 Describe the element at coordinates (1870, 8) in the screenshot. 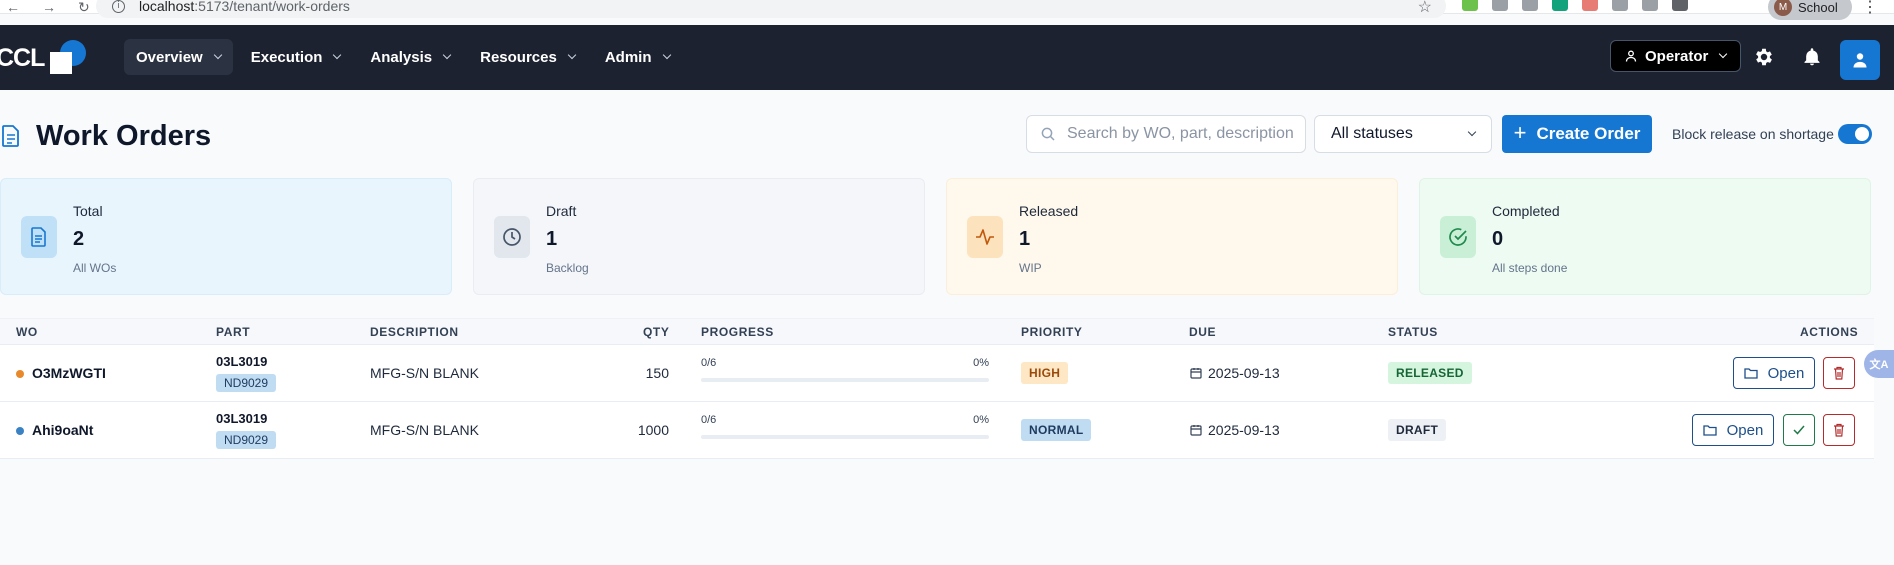

I see `browser-menu-icon: ⋮` at that location.